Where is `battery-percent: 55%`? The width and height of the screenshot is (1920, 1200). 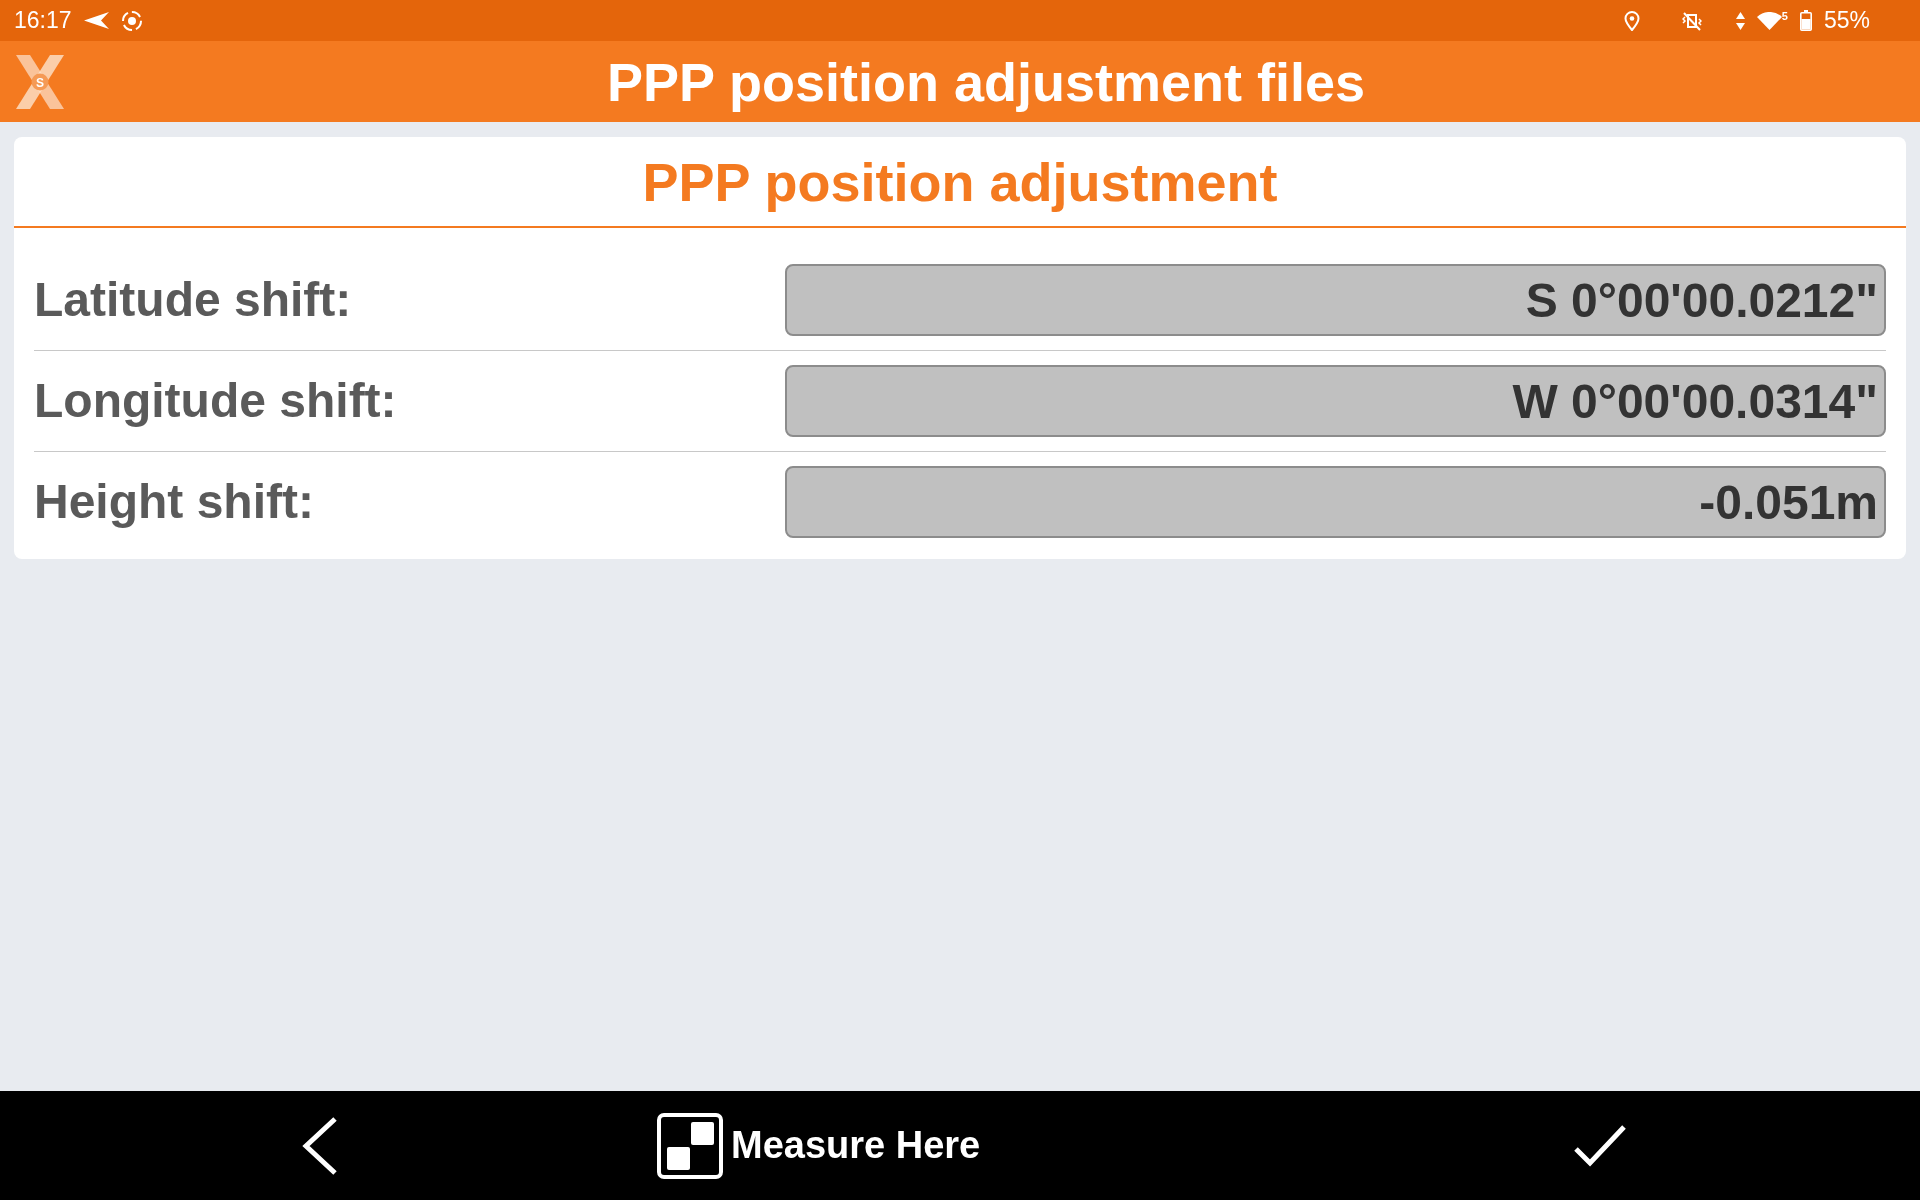 battery-percent: 55% is located at coordinates (1846, 20).